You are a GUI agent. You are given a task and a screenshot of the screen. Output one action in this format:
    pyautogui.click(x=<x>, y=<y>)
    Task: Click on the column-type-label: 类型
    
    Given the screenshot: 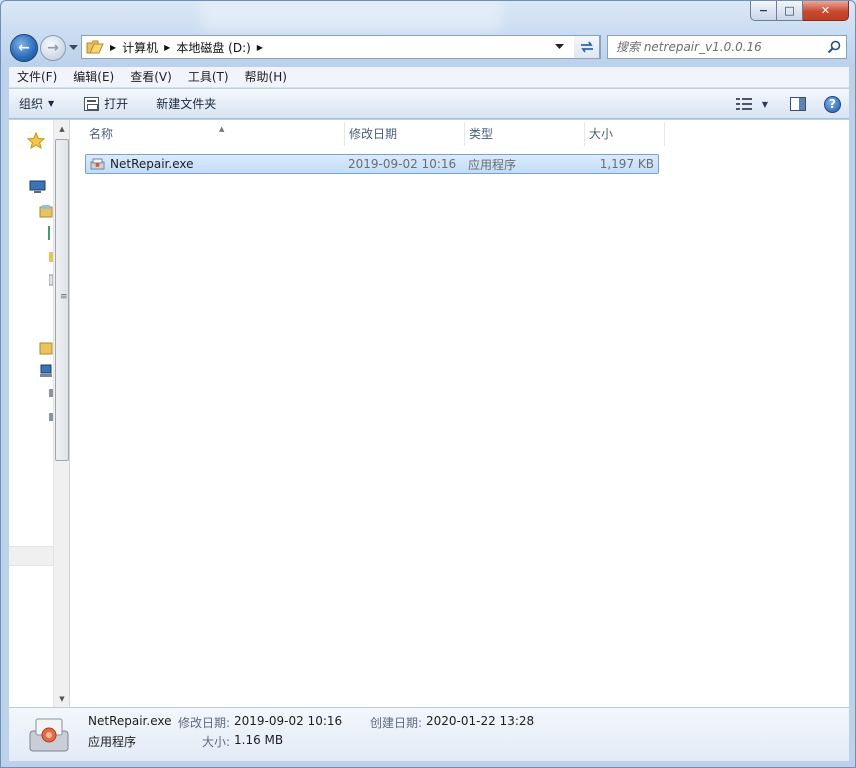 What is the action you would take?
    pyautogui.click(x=481, y=134)
    